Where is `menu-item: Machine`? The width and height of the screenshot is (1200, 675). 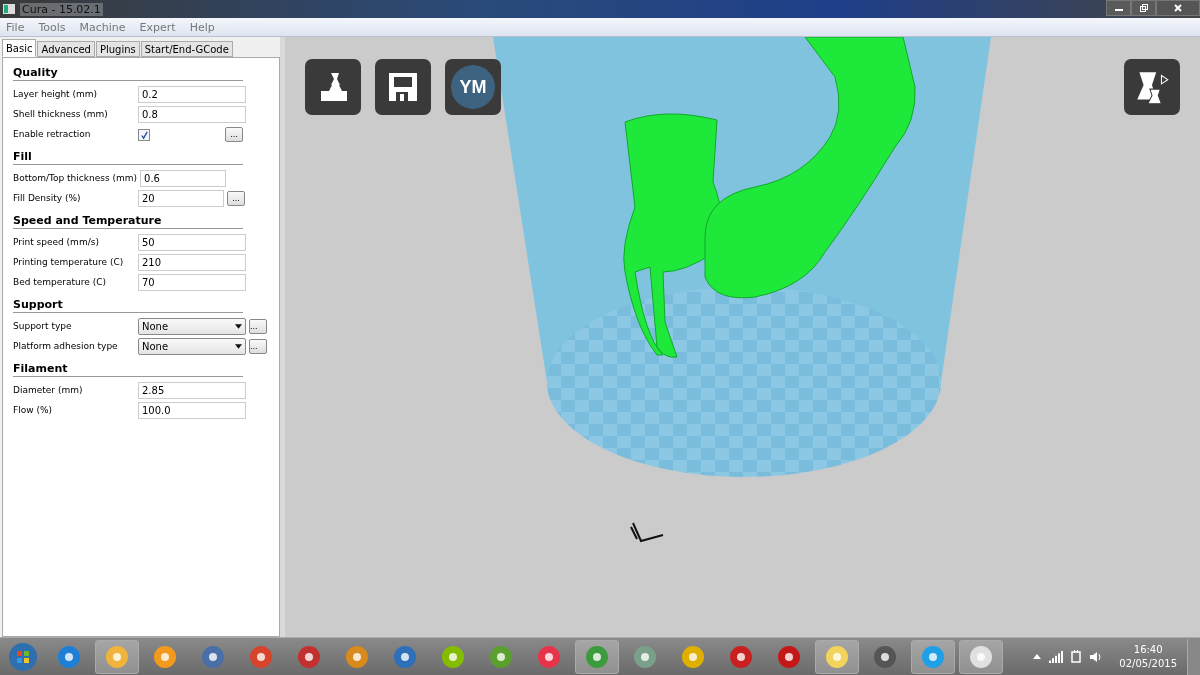 menu-item: Machine is located at coordinates (102, 27).